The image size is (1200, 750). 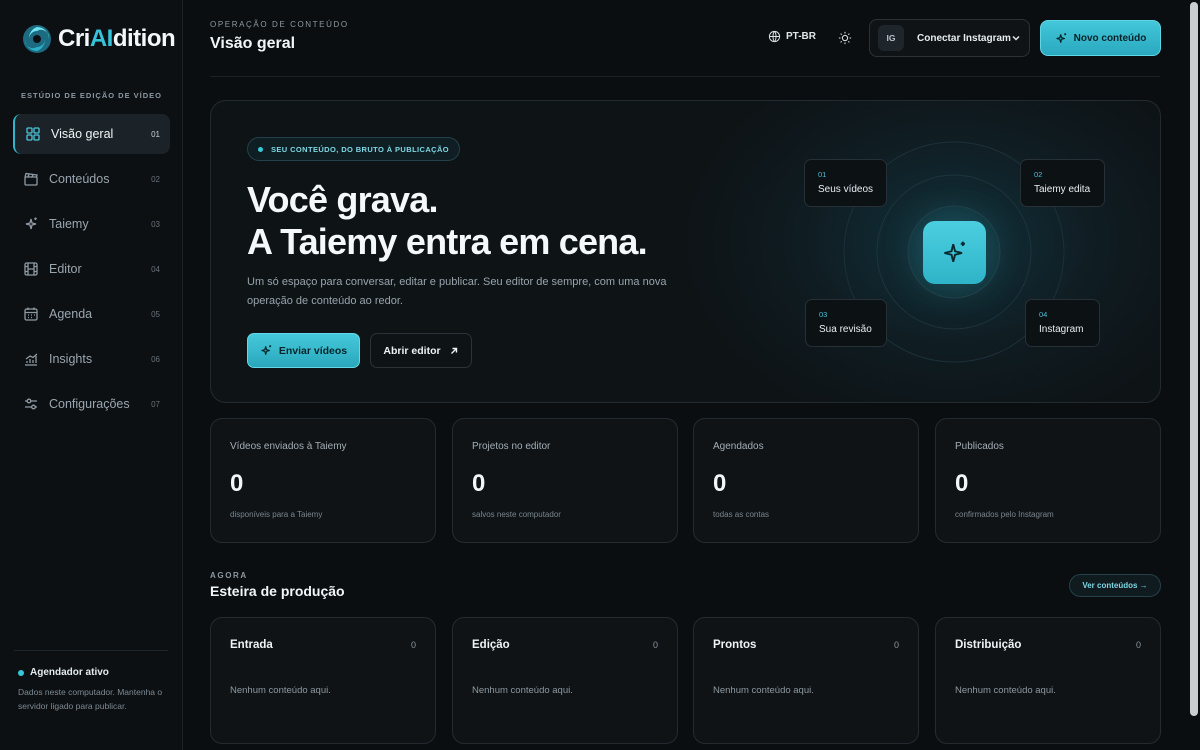 I want to click on stat-subtext: confirmados pelo Instagram, so click(x=1004, y=514).